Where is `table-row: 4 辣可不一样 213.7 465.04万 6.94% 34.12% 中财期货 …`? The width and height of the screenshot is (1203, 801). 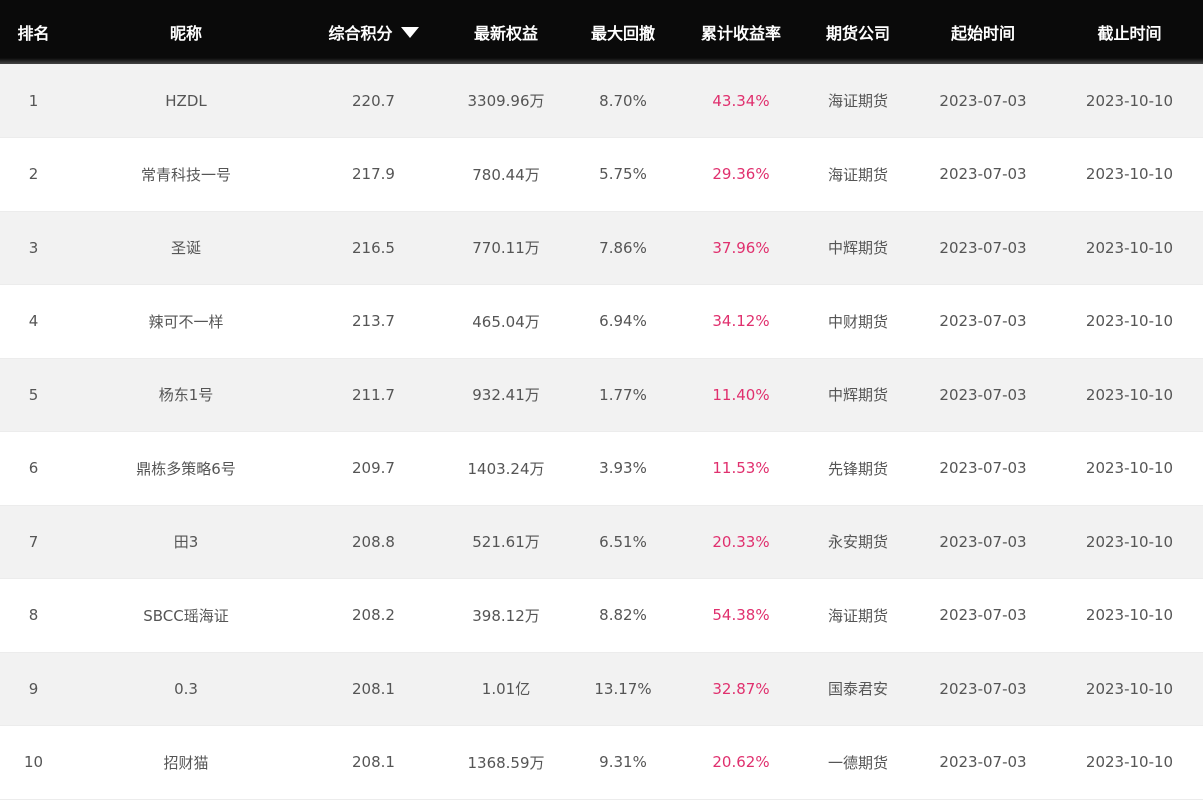 table-row: 4 辣可不一样 213.7 465.04万 6.94% 34.12% 中财期货 … is located at coordinates (601, 321).